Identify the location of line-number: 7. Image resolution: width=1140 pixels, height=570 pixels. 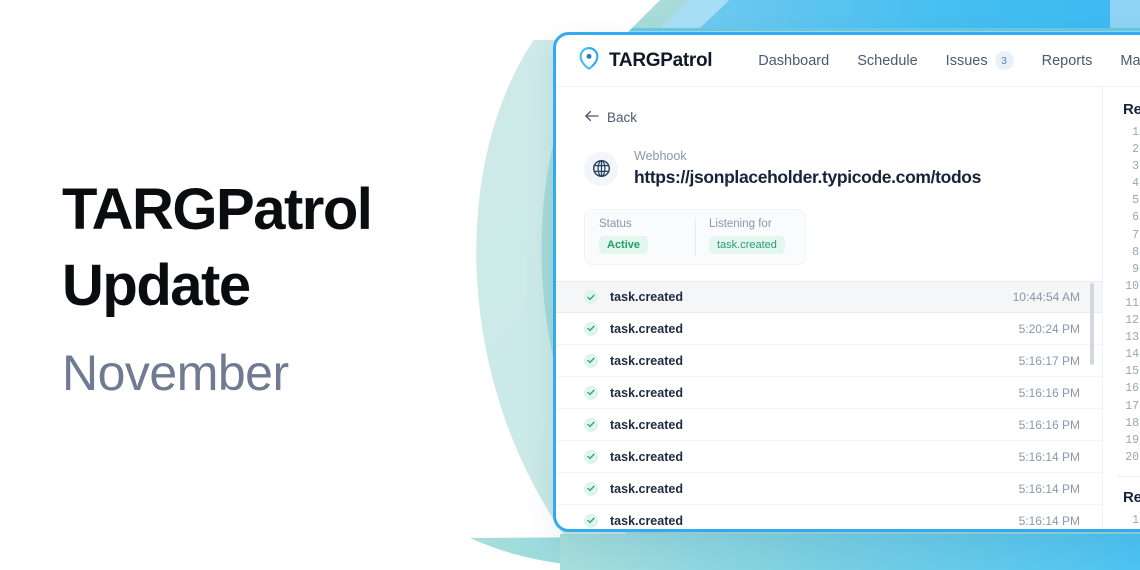
(1135, 235).